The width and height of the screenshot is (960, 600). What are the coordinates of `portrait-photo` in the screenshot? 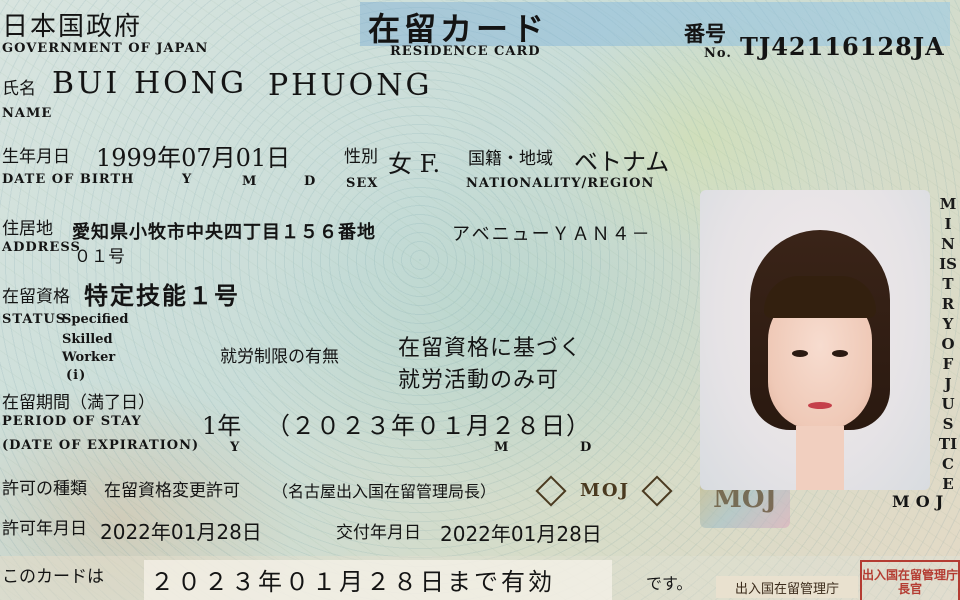 It's located at (815, 340).